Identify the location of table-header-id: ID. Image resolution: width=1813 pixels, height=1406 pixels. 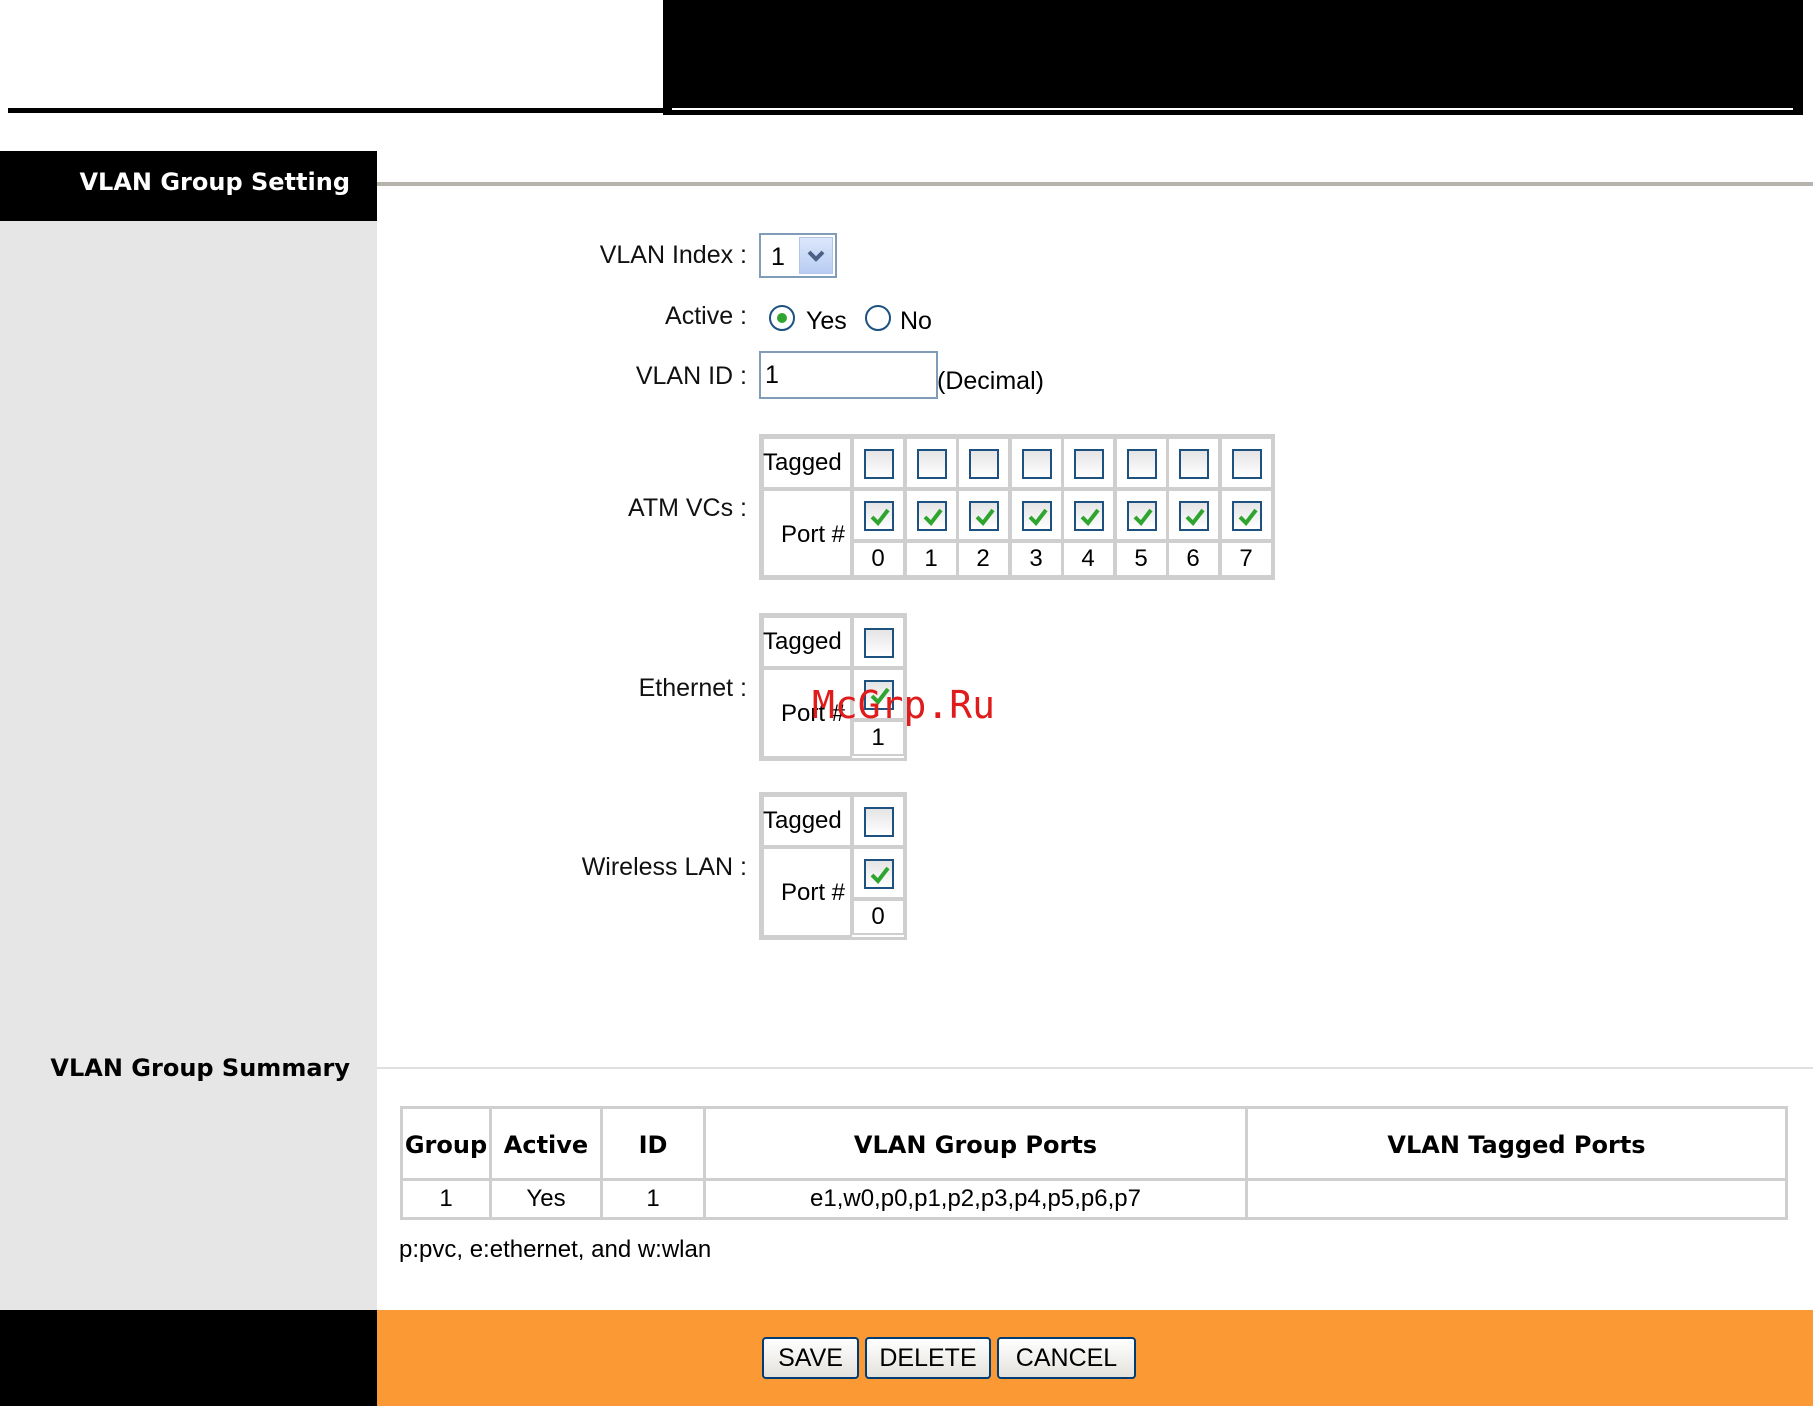
(653, 1145).